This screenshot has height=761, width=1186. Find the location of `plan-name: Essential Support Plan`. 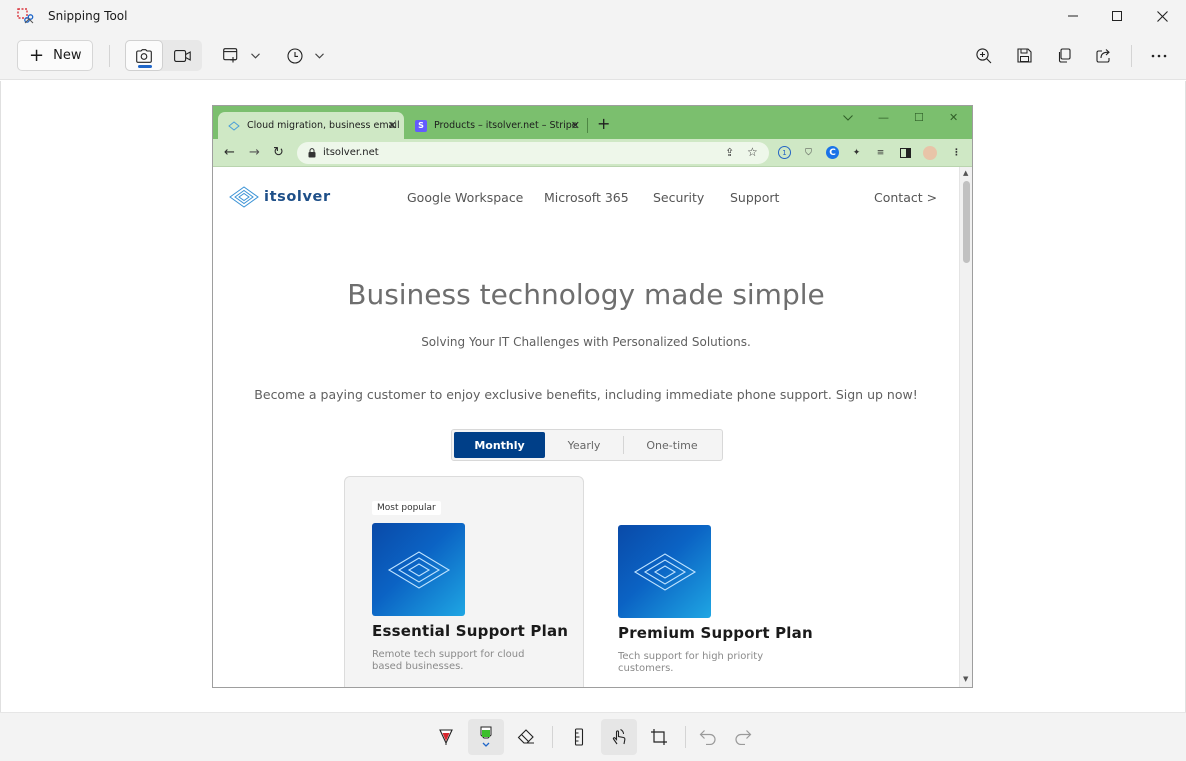

plan-name: Essential Support Plan is located at coordinates (470, 631).